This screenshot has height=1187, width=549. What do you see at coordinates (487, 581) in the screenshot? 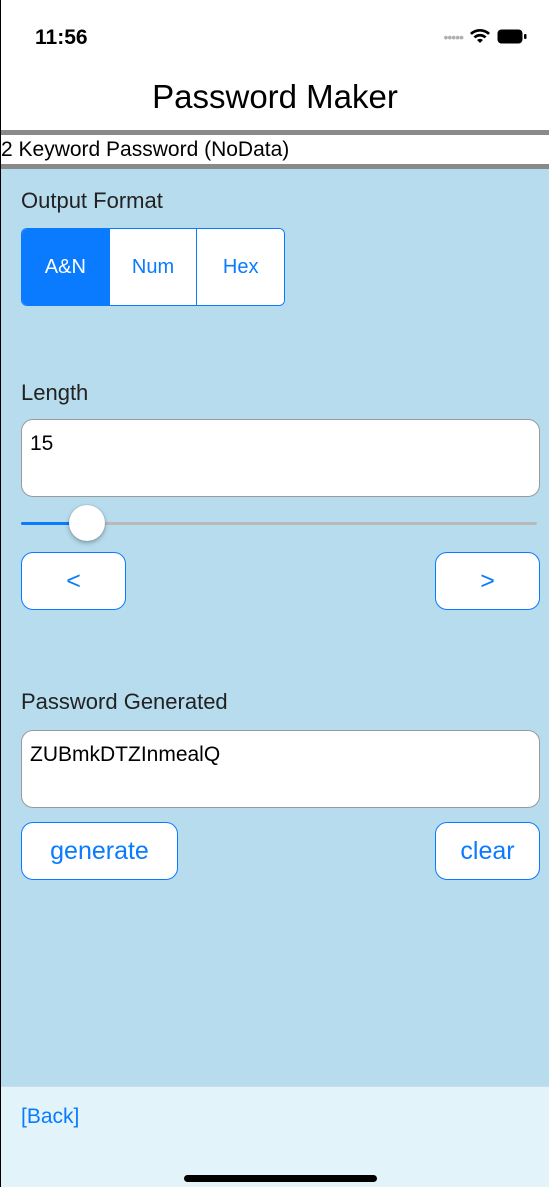
I see `increase-length-button: >` at bounding box center [487, 581].